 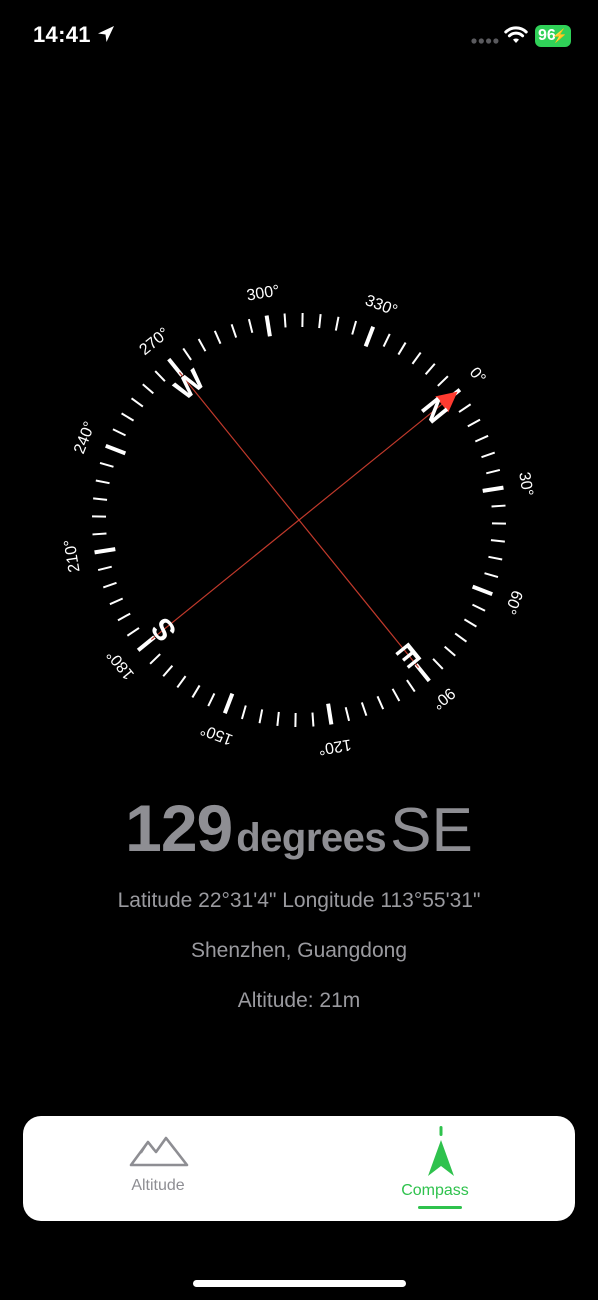 What do you see at coordinates (85, 437) in the screenshot?
I see `compass-degree-label: 240°` at bounding box center [85, 437].